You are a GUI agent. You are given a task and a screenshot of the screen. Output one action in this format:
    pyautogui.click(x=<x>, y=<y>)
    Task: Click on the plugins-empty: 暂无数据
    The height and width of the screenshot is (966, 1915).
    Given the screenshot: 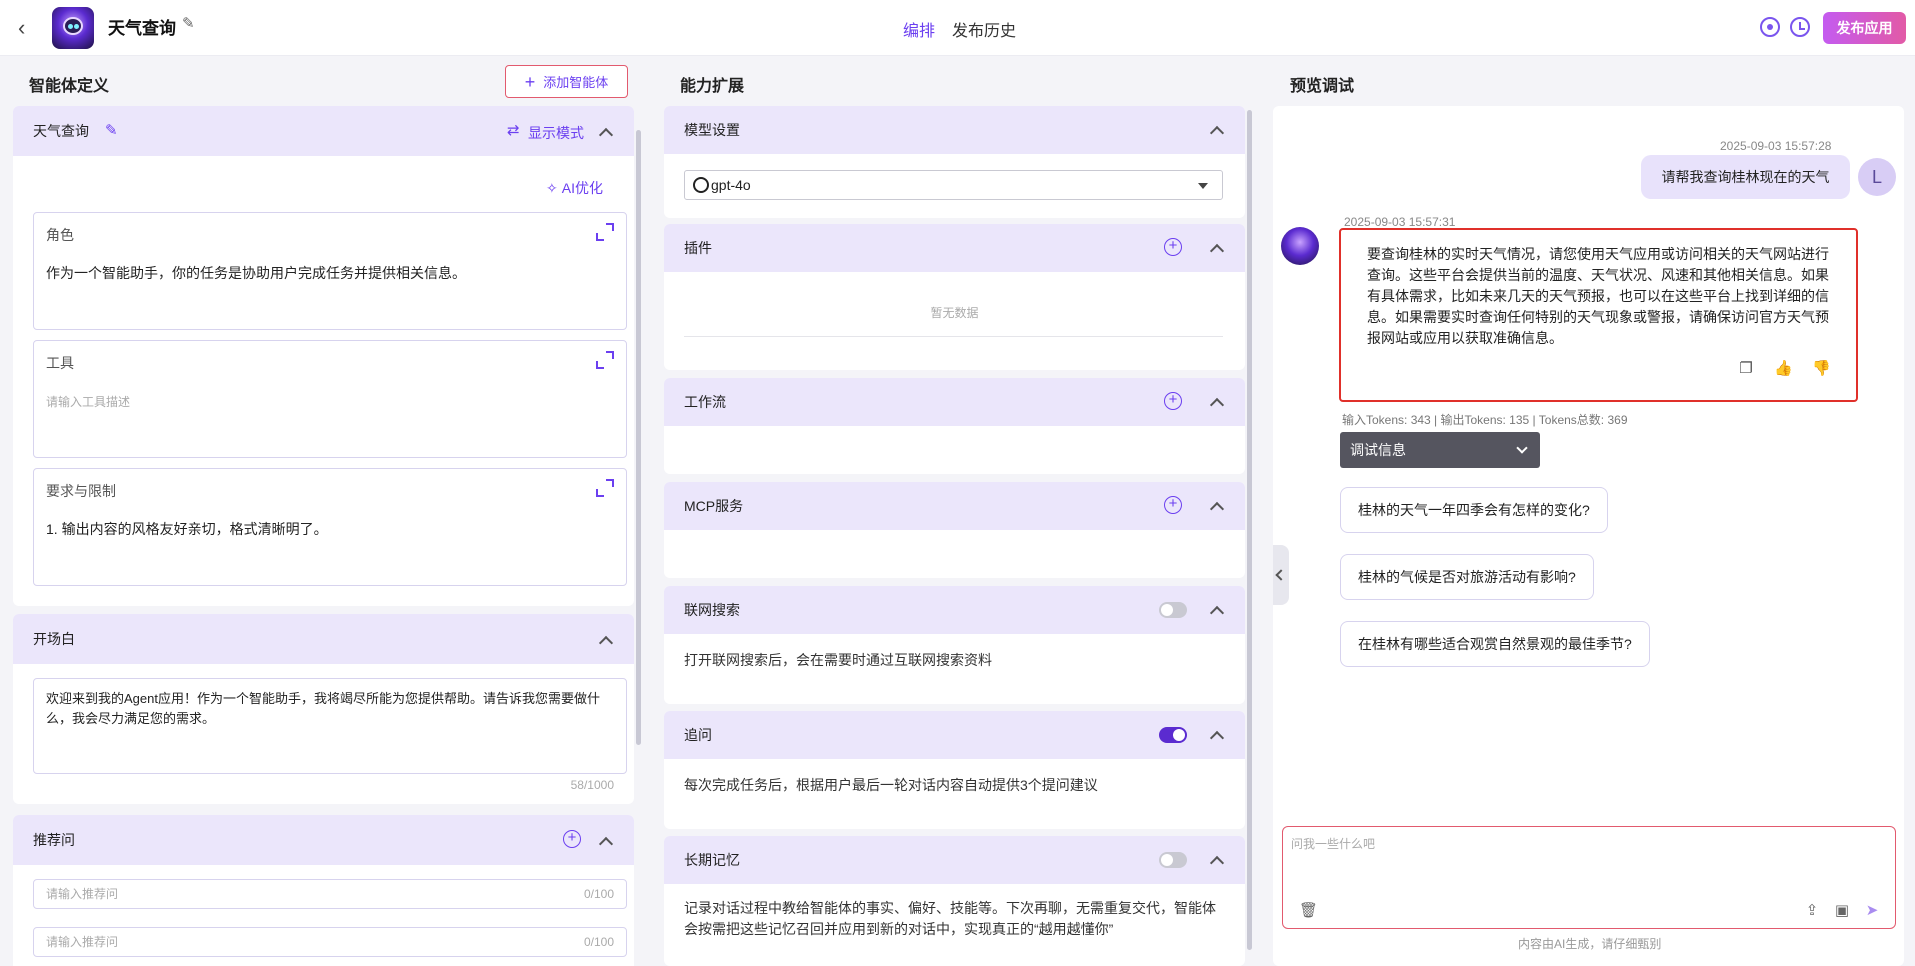 What is the action you would take?
    pyautogui.click(x=954, y=313)
    